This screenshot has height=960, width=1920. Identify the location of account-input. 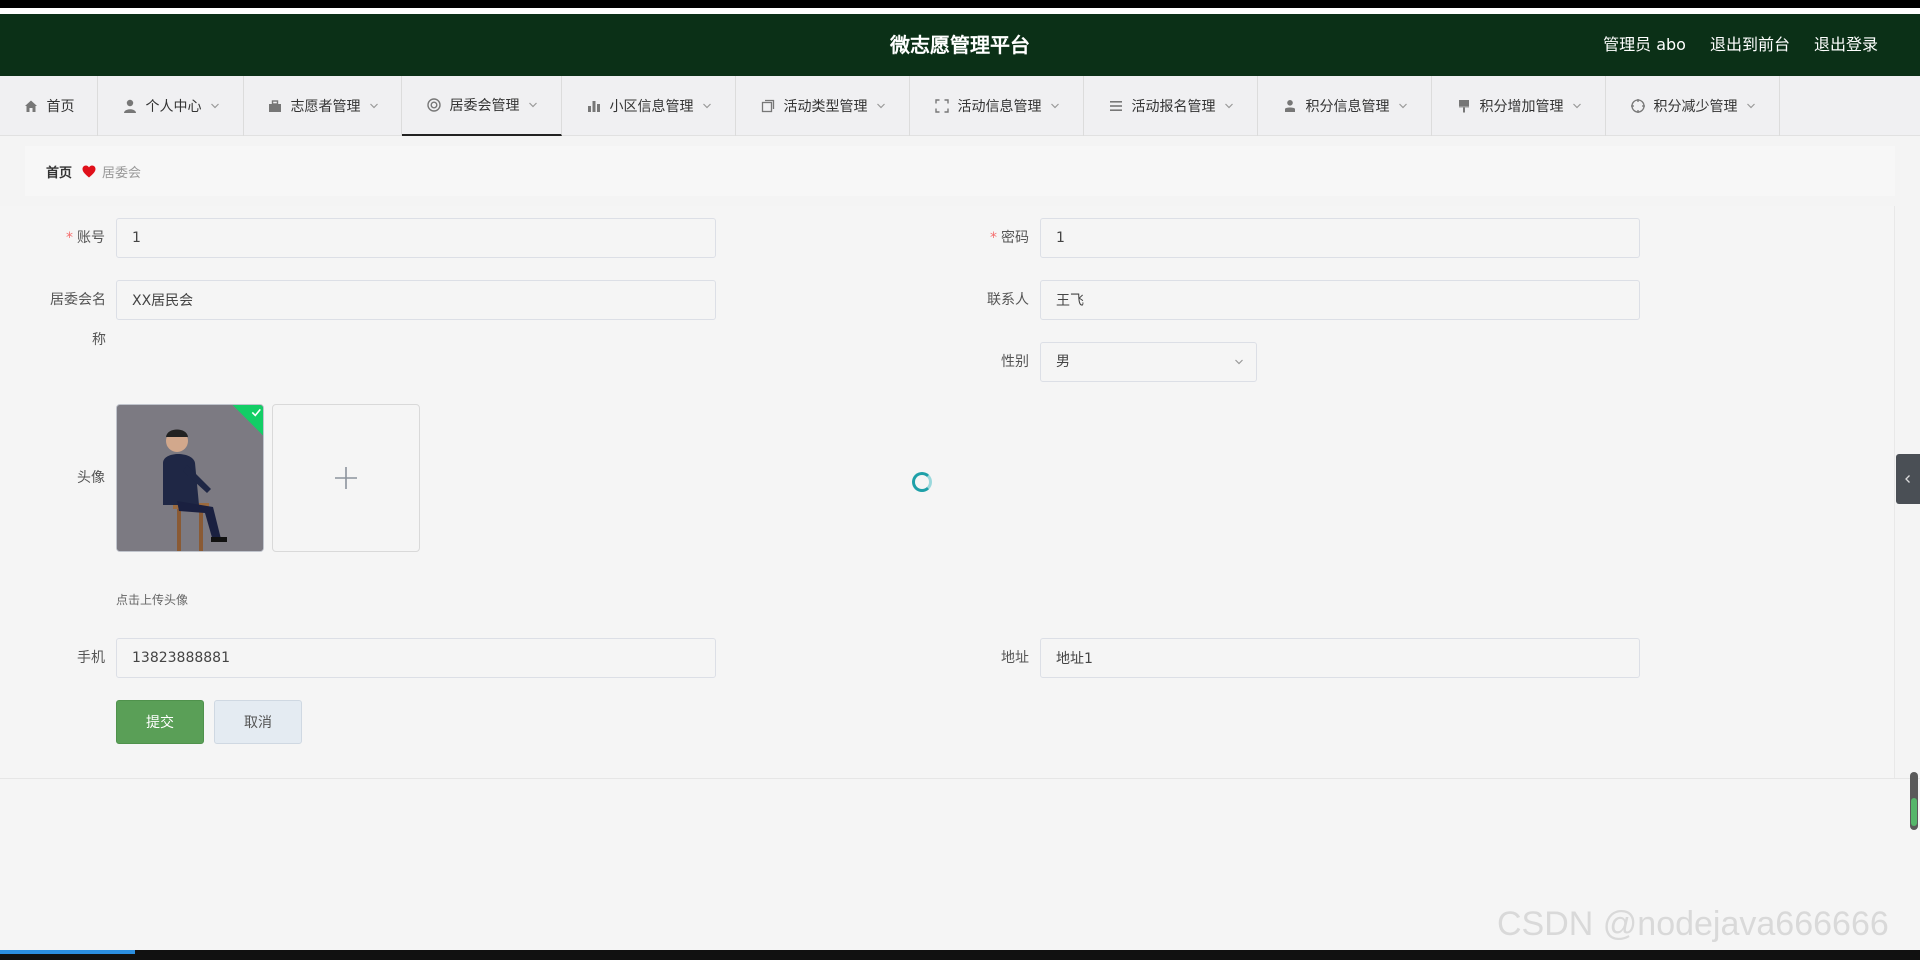
(416, 238).